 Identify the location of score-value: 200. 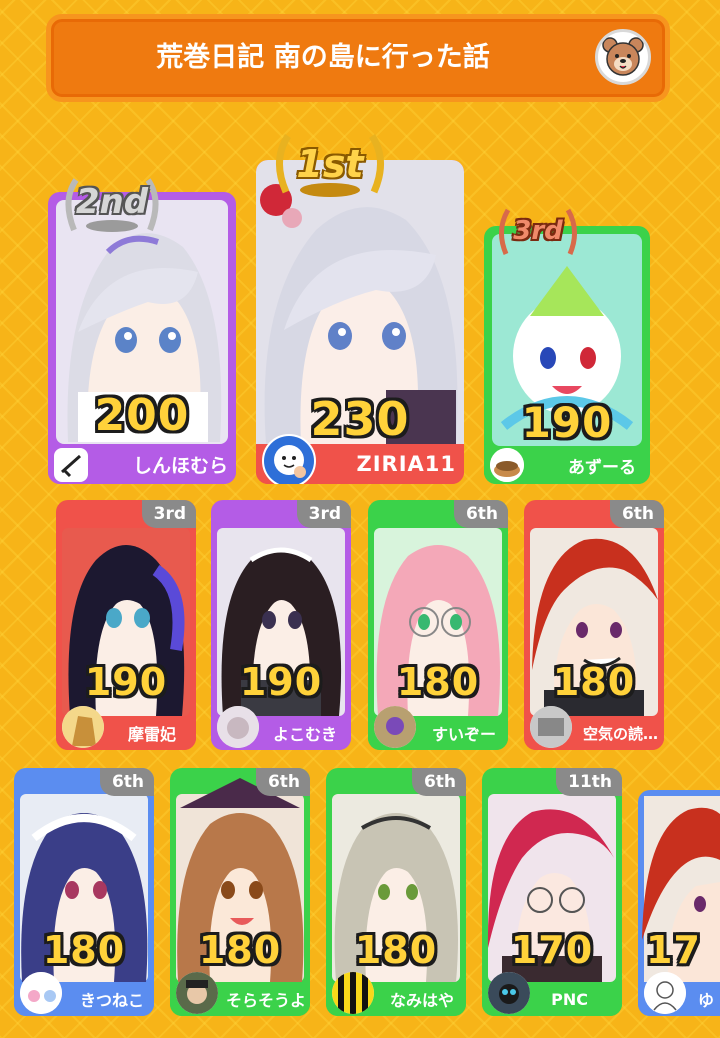
(142, 415).